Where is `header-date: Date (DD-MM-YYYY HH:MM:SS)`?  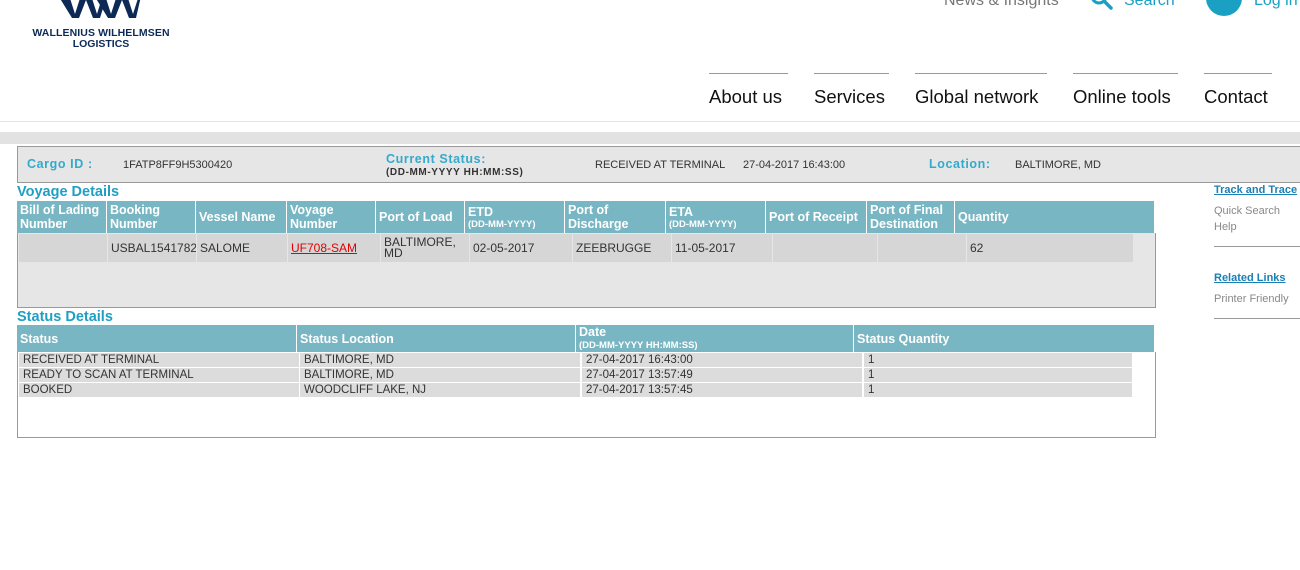
header-date: Date (DD-MM-YYYY HH:MM:SS) is located at coordinates (714, 338).